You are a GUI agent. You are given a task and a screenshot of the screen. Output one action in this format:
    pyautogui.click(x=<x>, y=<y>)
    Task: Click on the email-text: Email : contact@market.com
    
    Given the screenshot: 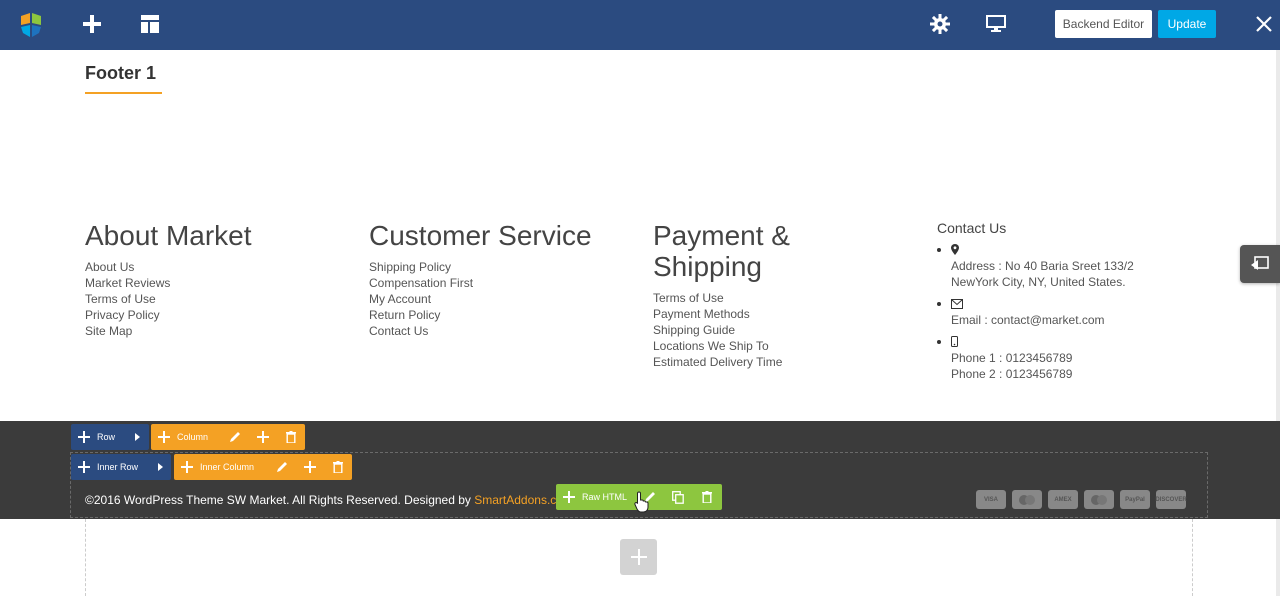 What is the action you would take?
    pyautogui.click(x=1074, y=320)
    